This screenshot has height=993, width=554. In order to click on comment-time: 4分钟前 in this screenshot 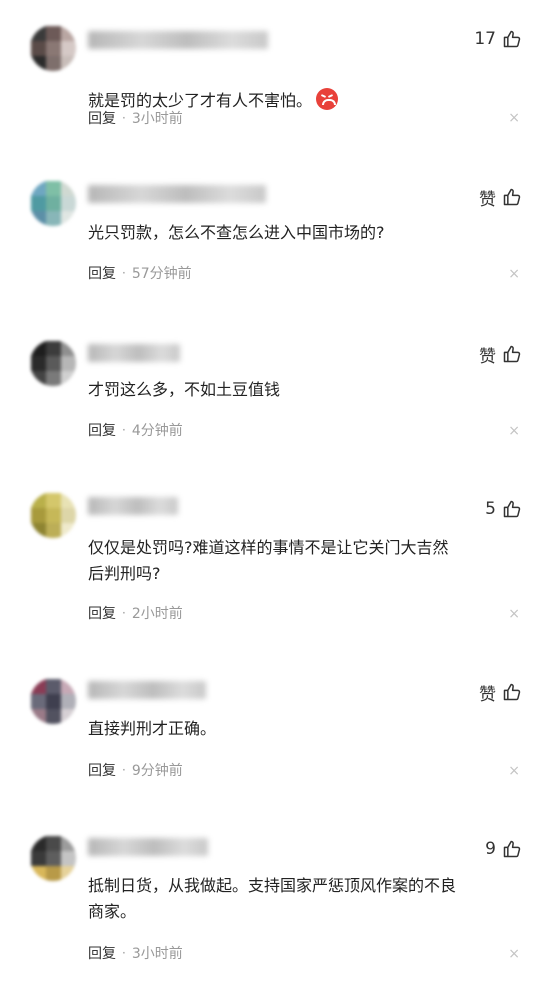, I will do `click(157, 431)`.